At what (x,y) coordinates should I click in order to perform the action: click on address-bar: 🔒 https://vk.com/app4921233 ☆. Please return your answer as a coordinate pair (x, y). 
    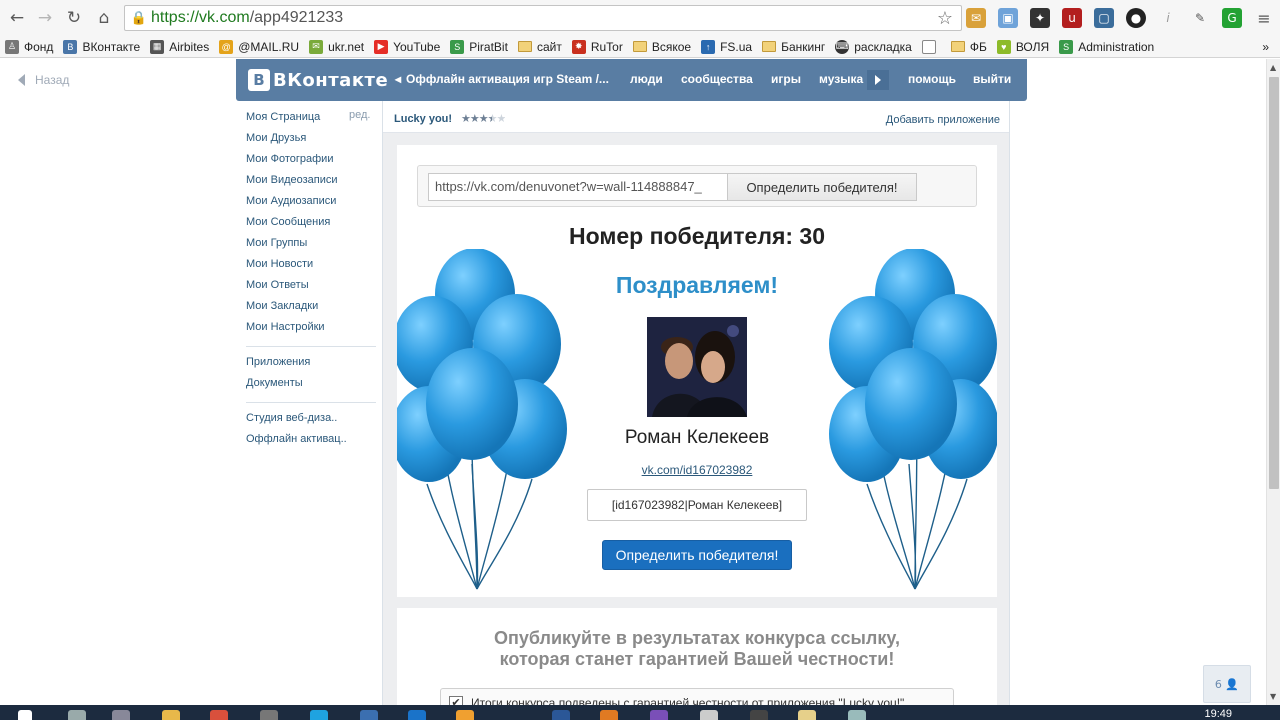
    Looking at the image, I should click on (543, 18).